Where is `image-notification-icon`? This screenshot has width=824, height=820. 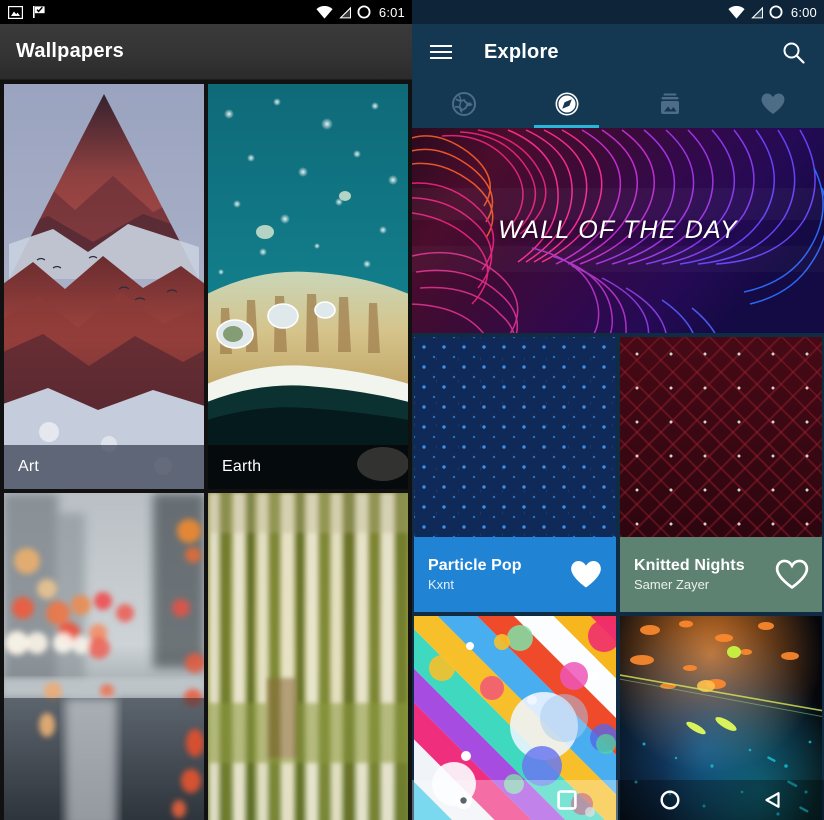
image-notification-icon is located at coordinates (15, 12).